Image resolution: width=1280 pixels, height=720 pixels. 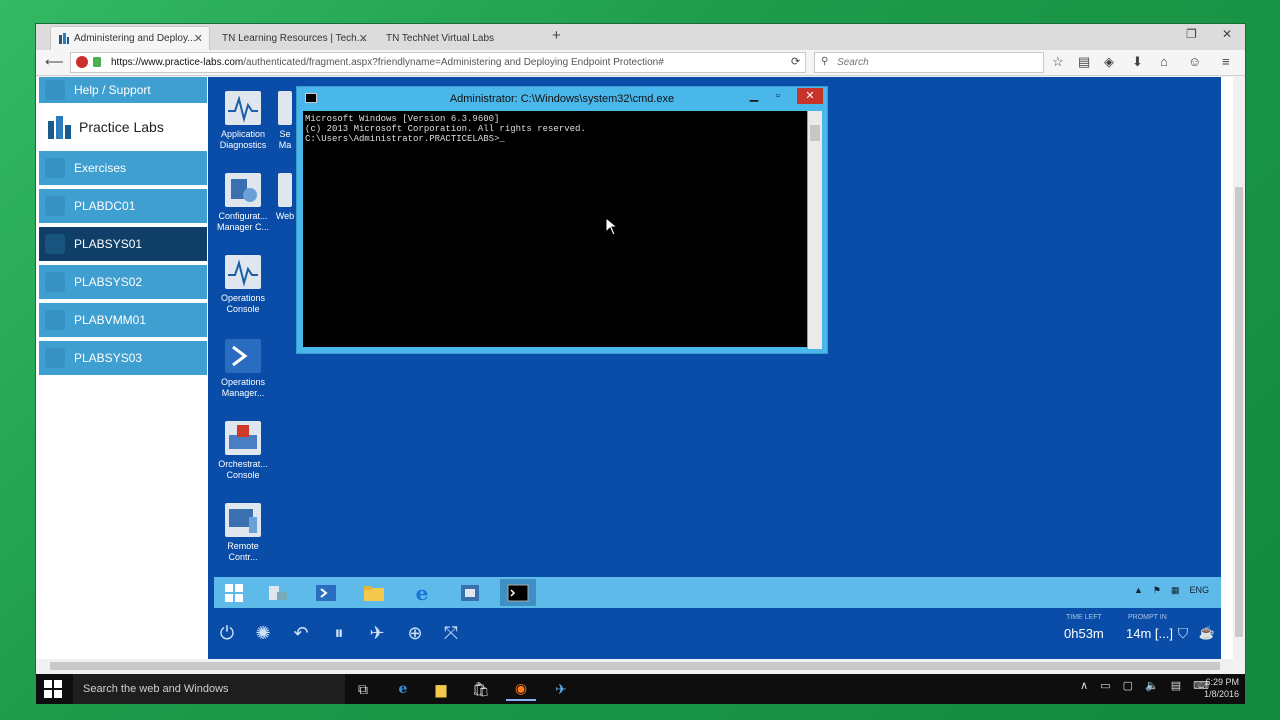 I want to click on remote-control-icon, so click(x=243, y=520).